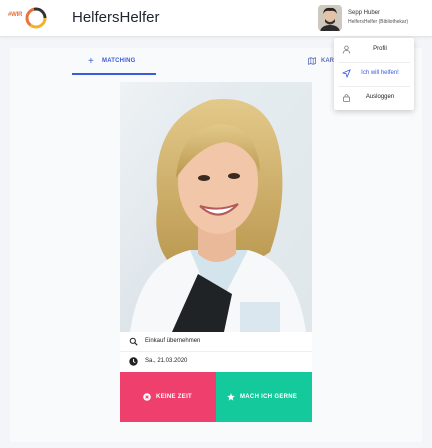 The width and height of the screenshot is (432, 448). Describe the element at coordinates (380, 73) in the screenshot. I see `menu-item-label: Ich will helfen!` at that location.